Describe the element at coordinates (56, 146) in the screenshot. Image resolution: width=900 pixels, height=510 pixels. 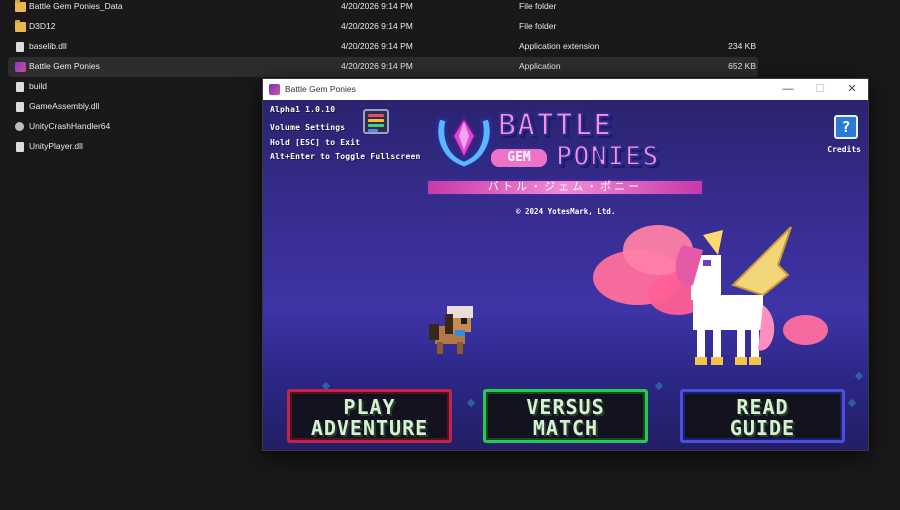
I see `file-name: UnityPlayer.dll` at that location.